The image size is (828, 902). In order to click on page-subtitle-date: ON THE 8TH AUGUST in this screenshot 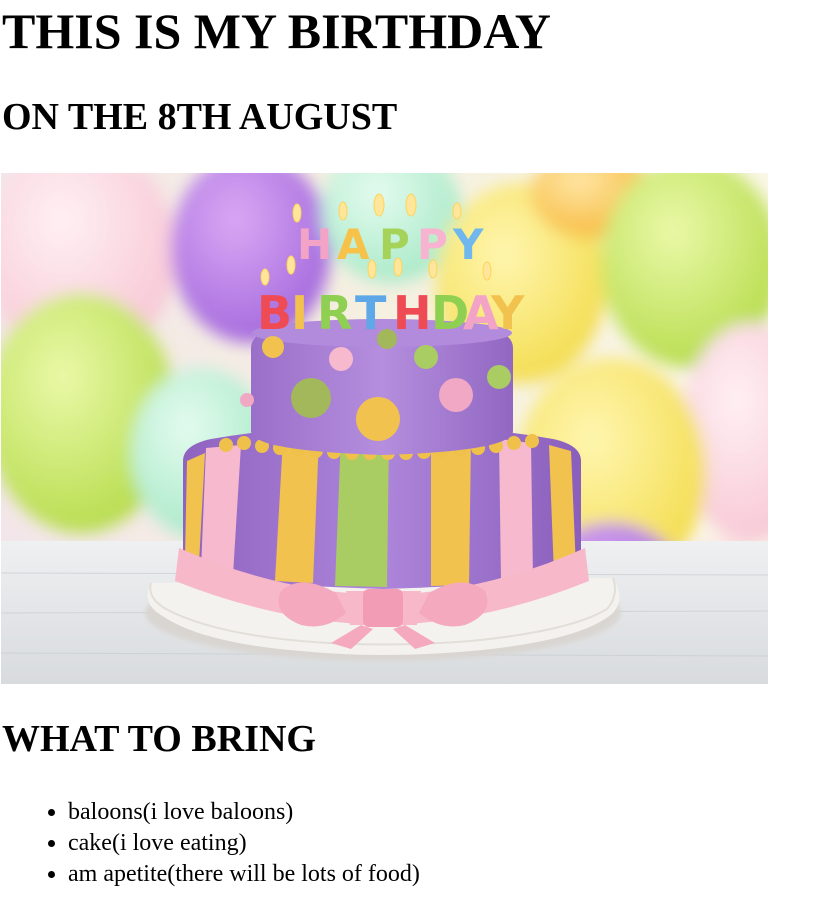, I will do `click(200, 117)`.